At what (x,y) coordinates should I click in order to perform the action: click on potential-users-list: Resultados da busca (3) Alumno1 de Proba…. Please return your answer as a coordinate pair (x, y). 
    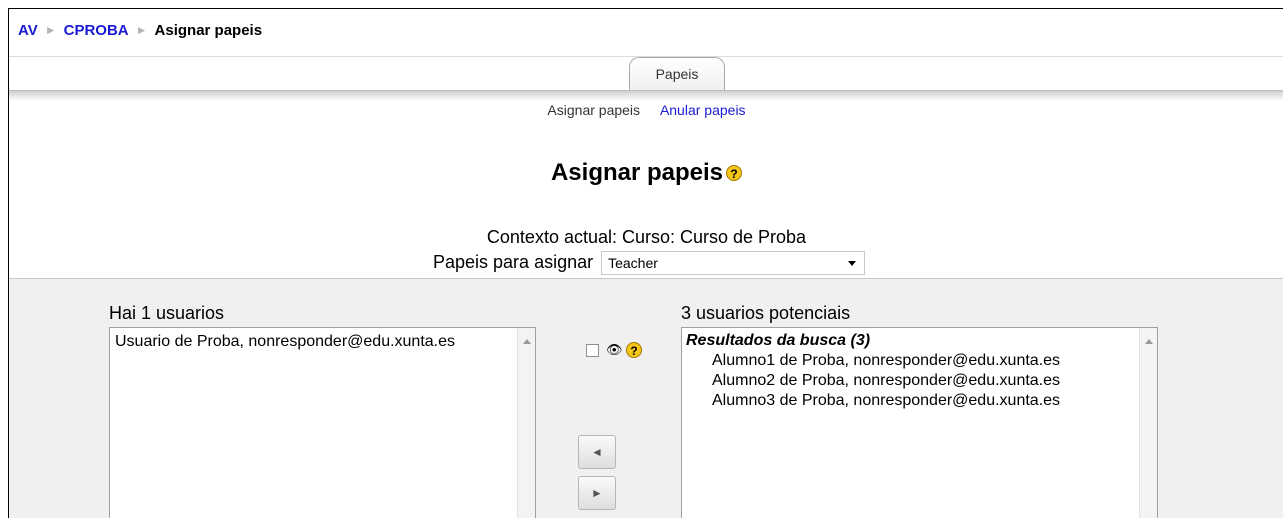
    Looking at the image, I should click on (919, 422).